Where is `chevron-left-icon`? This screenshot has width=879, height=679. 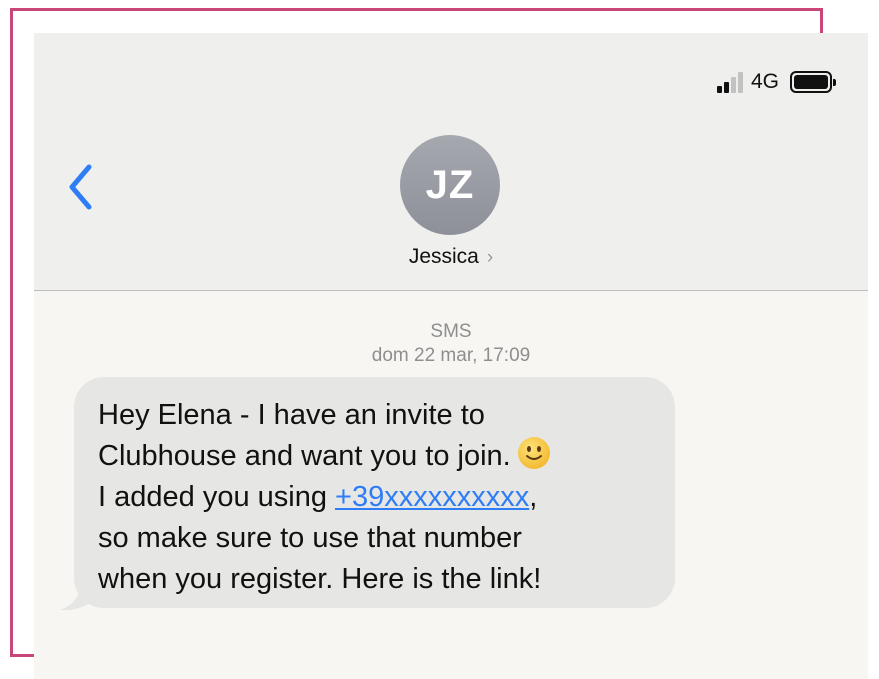
chevron-left-icon is located at coordinates (80, 187).